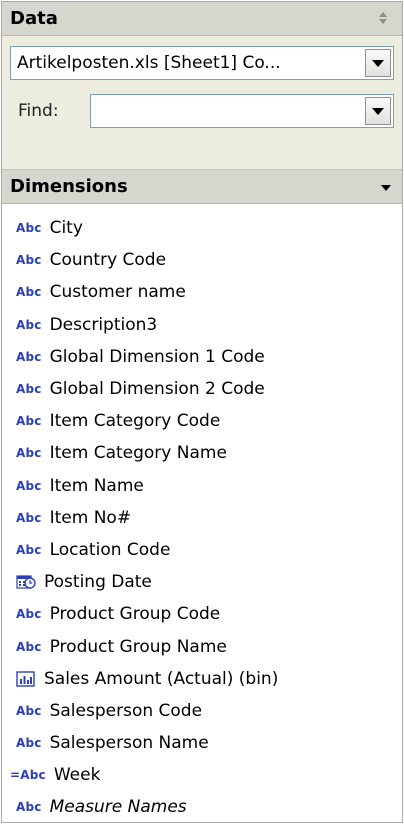 This screenshot has width=404, height=825. I want to click on calculated-string-type-icon: =Abc, so click(28, 775).